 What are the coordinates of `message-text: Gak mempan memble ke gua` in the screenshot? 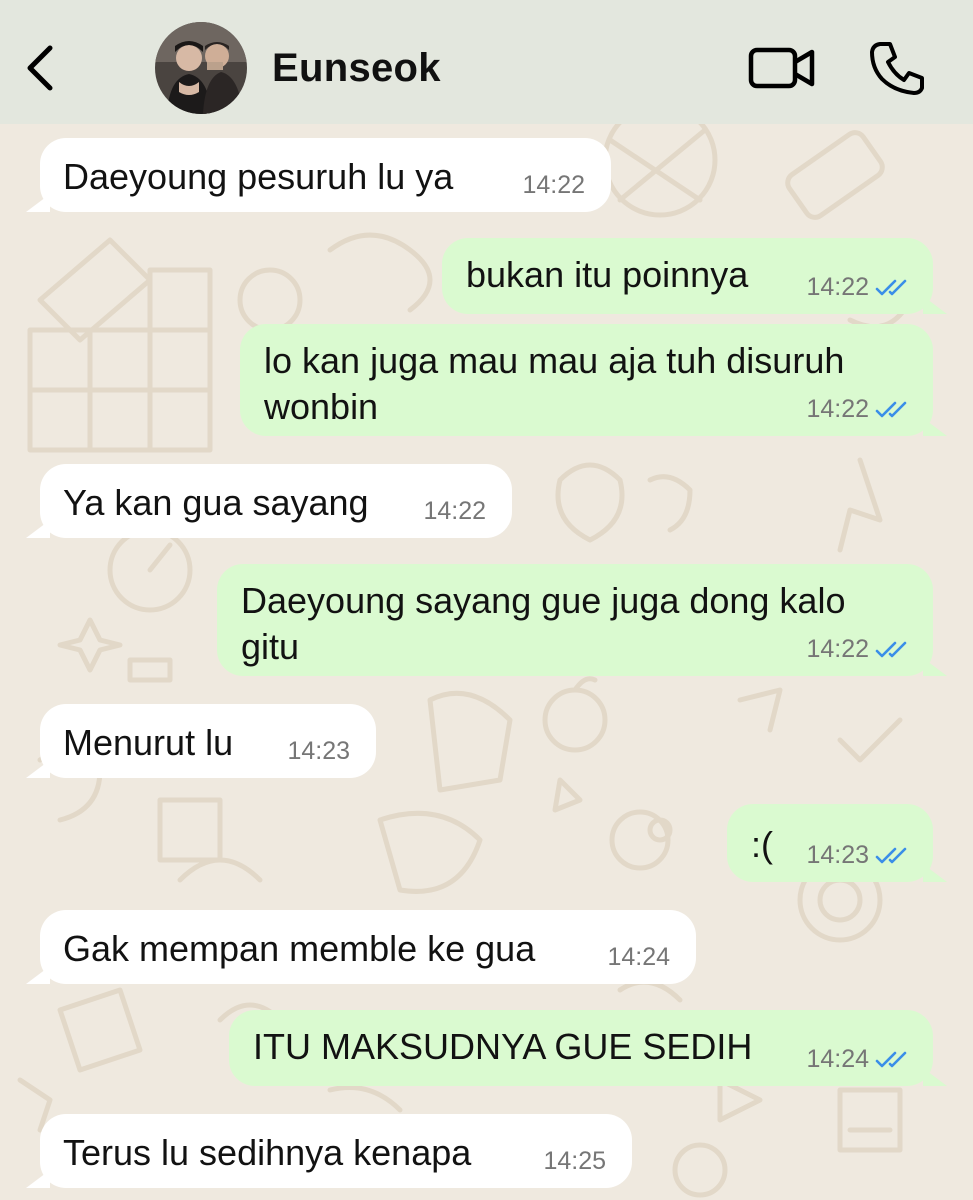 It's located at (299, 948).